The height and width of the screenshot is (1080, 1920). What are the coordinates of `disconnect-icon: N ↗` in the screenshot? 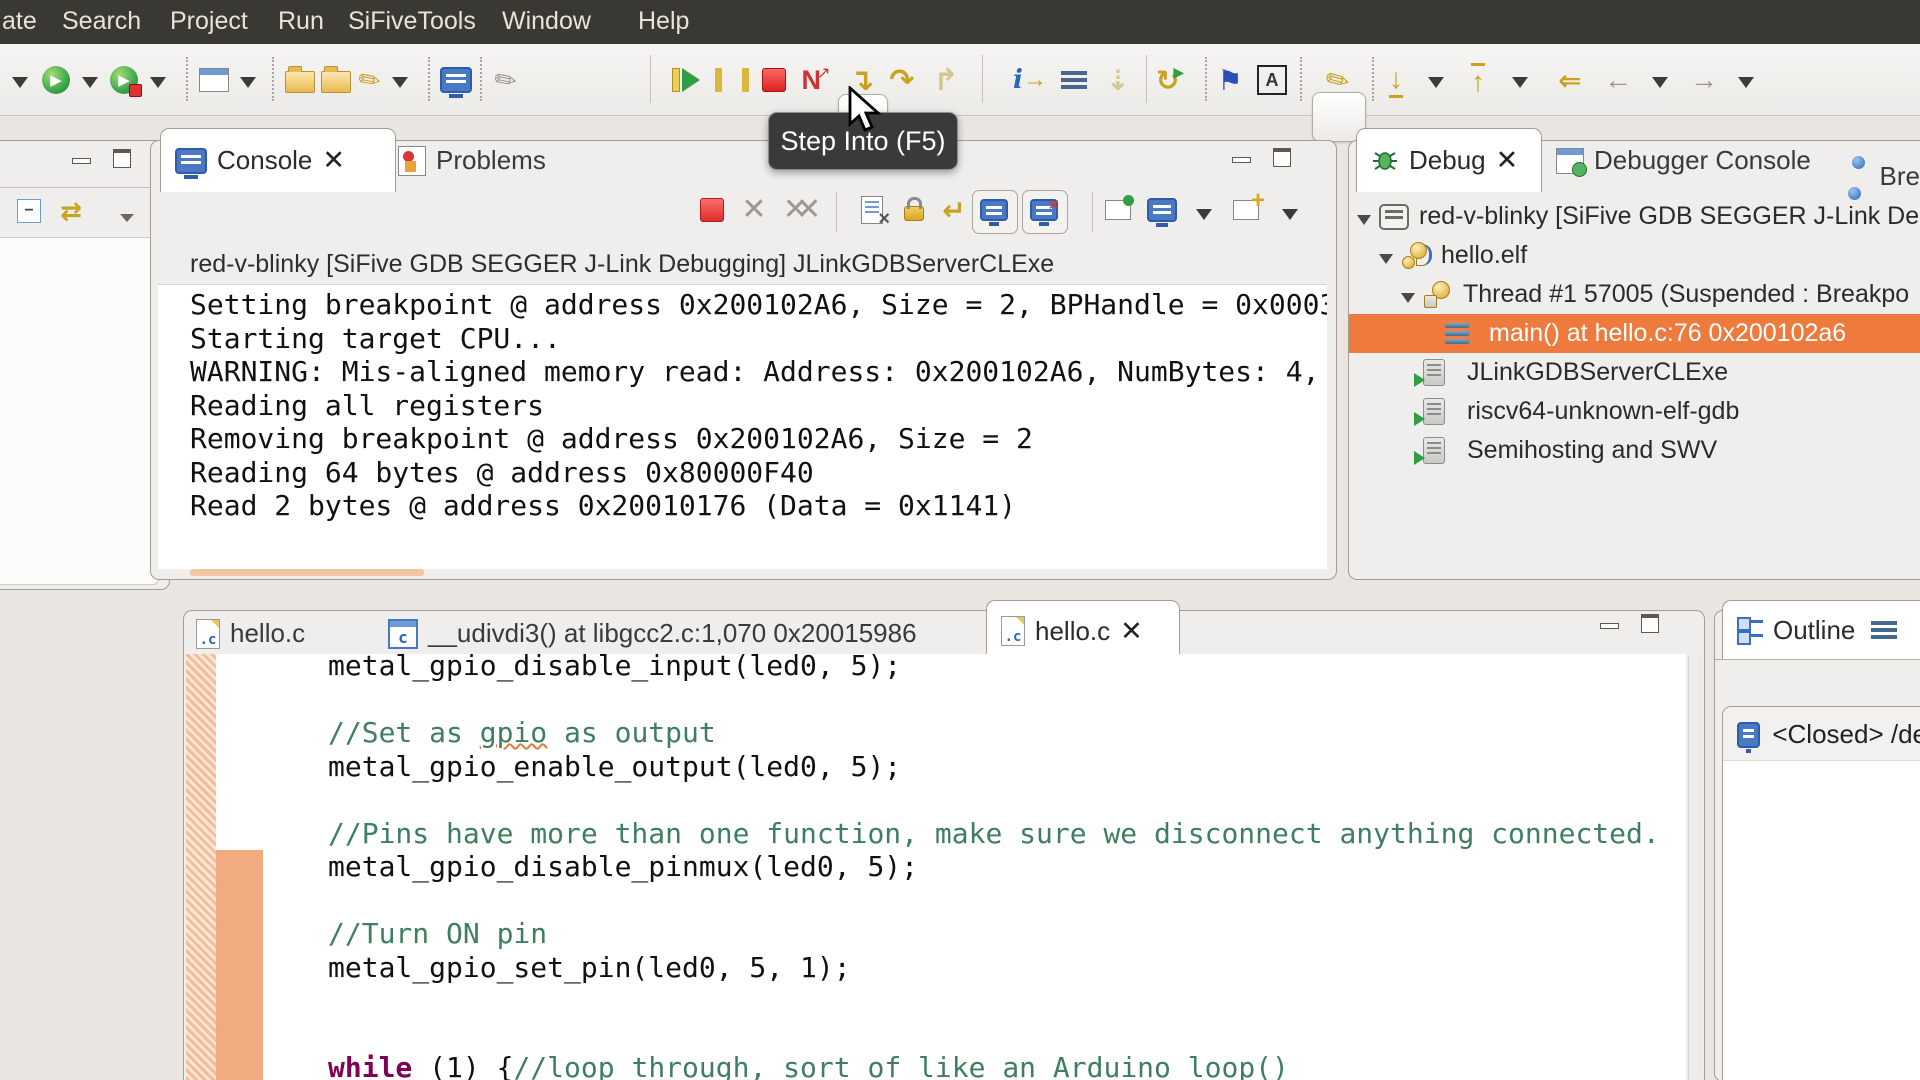 It's located at (816, 80).